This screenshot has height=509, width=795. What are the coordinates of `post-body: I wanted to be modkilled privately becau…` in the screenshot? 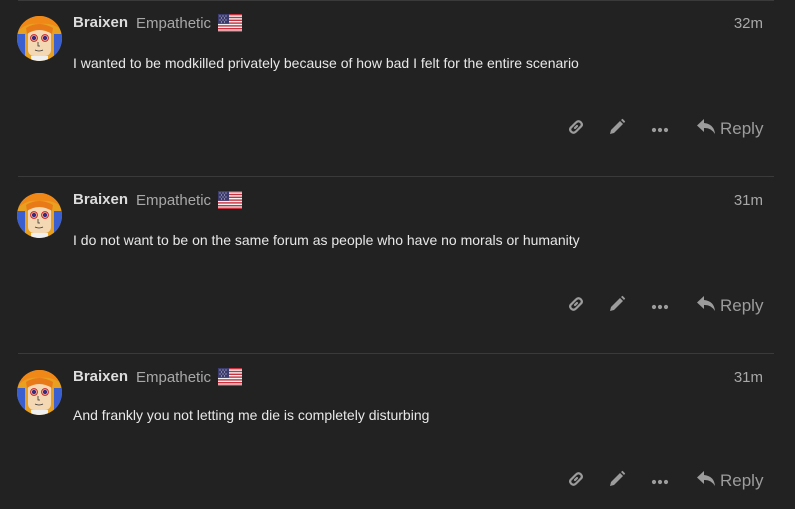 It's located at (326, 63).